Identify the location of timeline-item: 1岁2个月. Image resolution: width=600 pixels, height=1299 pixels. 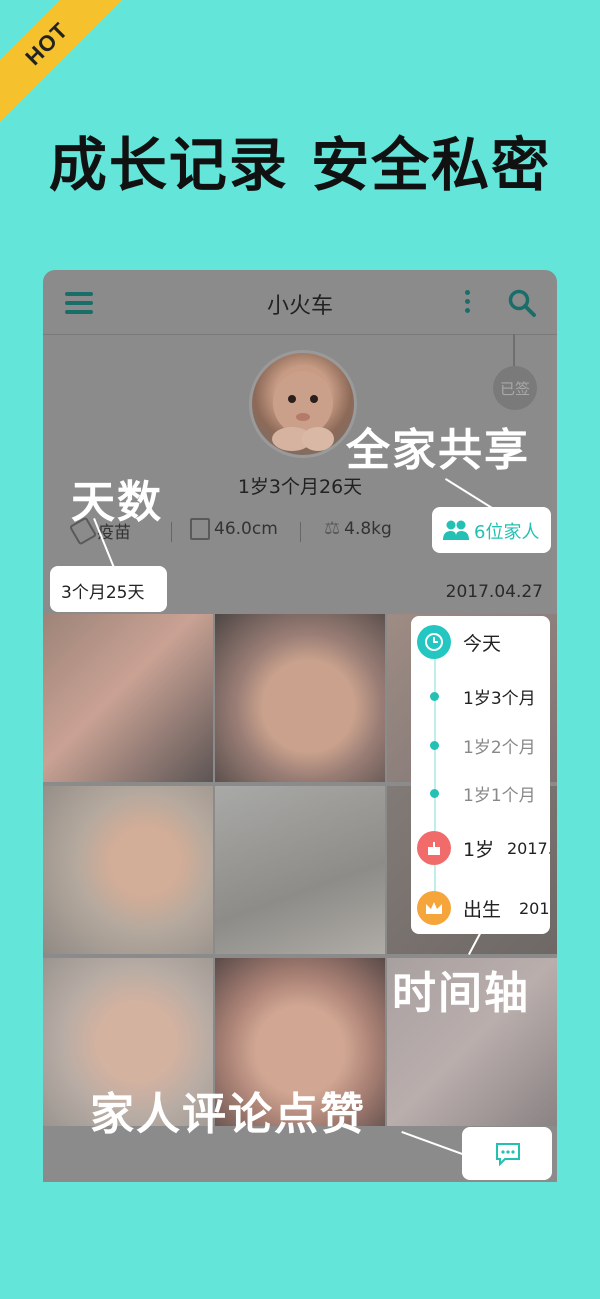
(480, 745).